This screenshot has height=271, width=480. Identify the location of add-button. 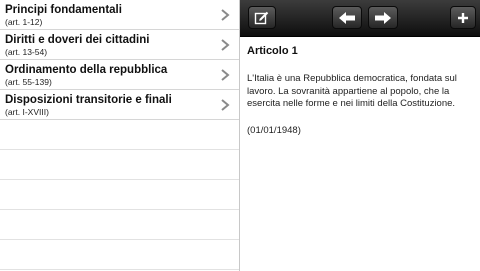
(463, 17).